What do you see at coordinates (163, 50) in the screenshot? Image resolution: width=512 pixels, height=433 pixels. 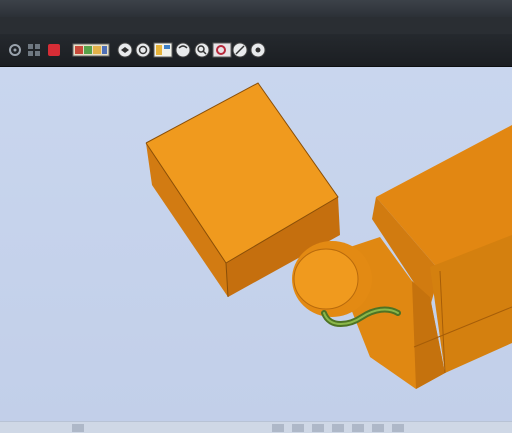 I see `display-mode-icon` at bounding box center [163, 50].